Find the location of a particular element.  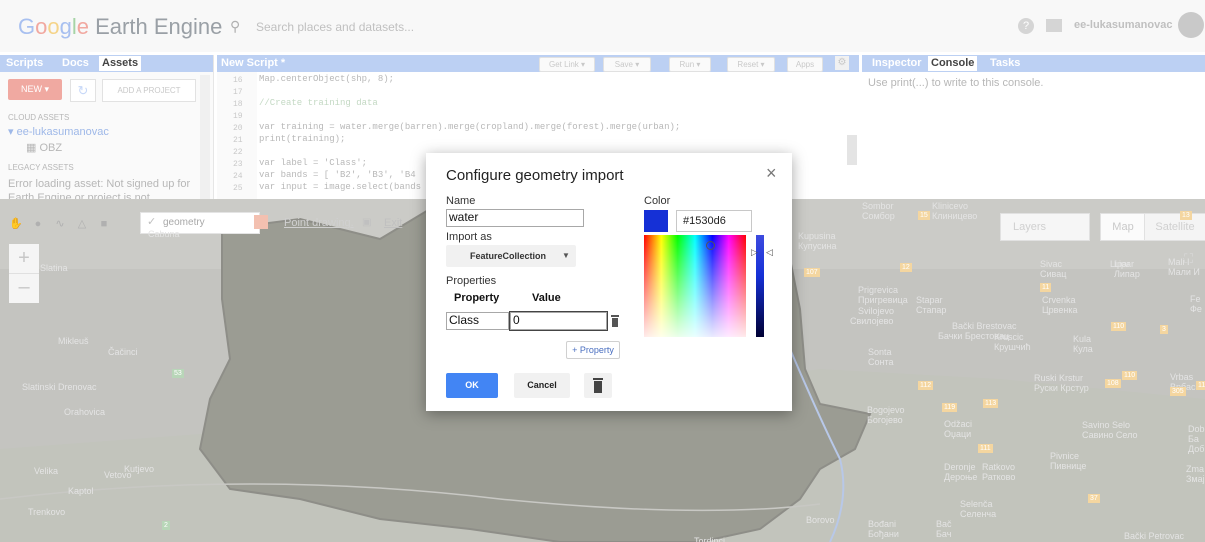

layers-control: Layers is located at coordinates (1045, 227).